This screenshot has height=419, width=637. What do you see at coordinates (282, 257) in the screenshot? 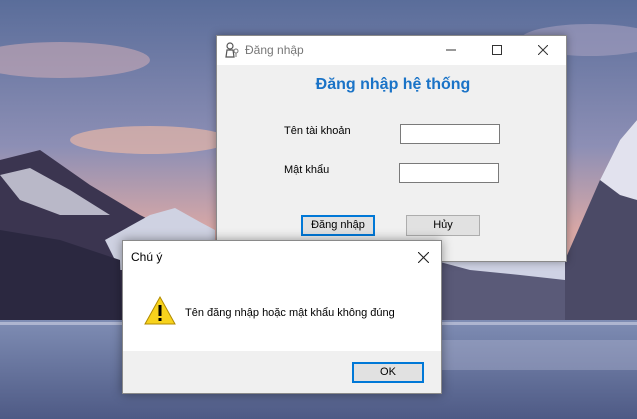
I see `message-titlebar: Chú ý` at bounding box center [282, 257].